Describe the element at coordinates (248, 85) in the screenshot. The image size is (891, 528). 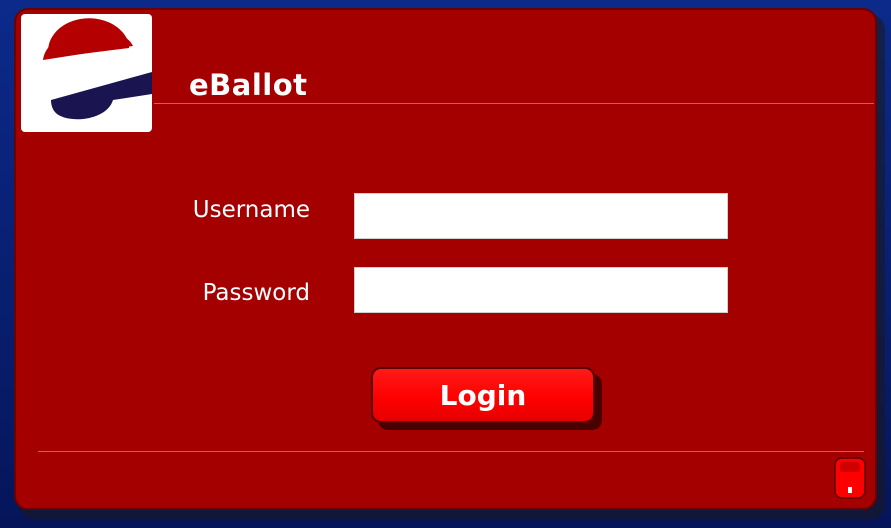
I see `app-title: eBallot` at that location.